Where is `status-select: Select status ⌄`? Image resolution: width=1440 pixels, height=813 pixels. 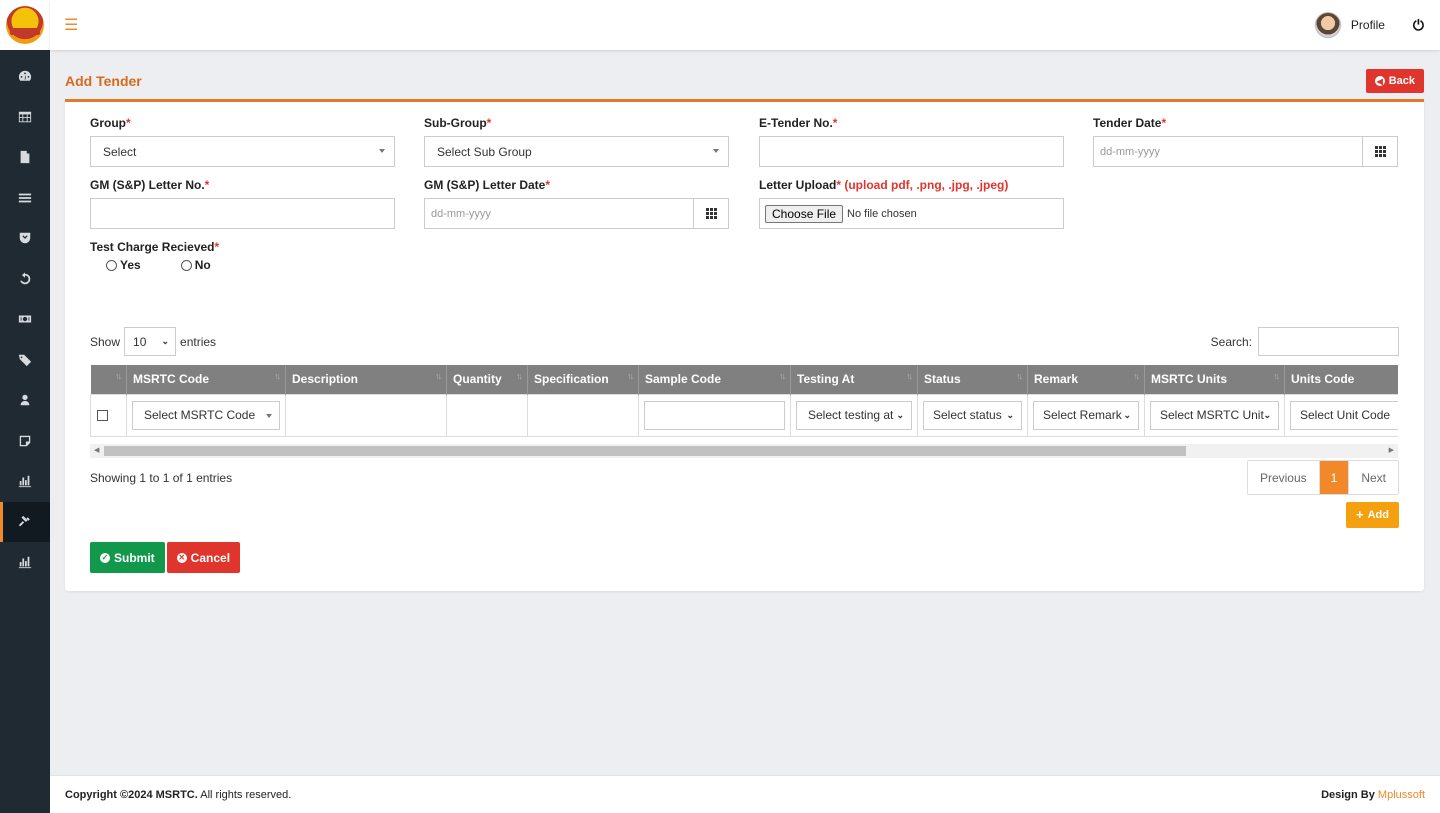 status-select: Select status ⌄ is located at coordinates (972, 415).